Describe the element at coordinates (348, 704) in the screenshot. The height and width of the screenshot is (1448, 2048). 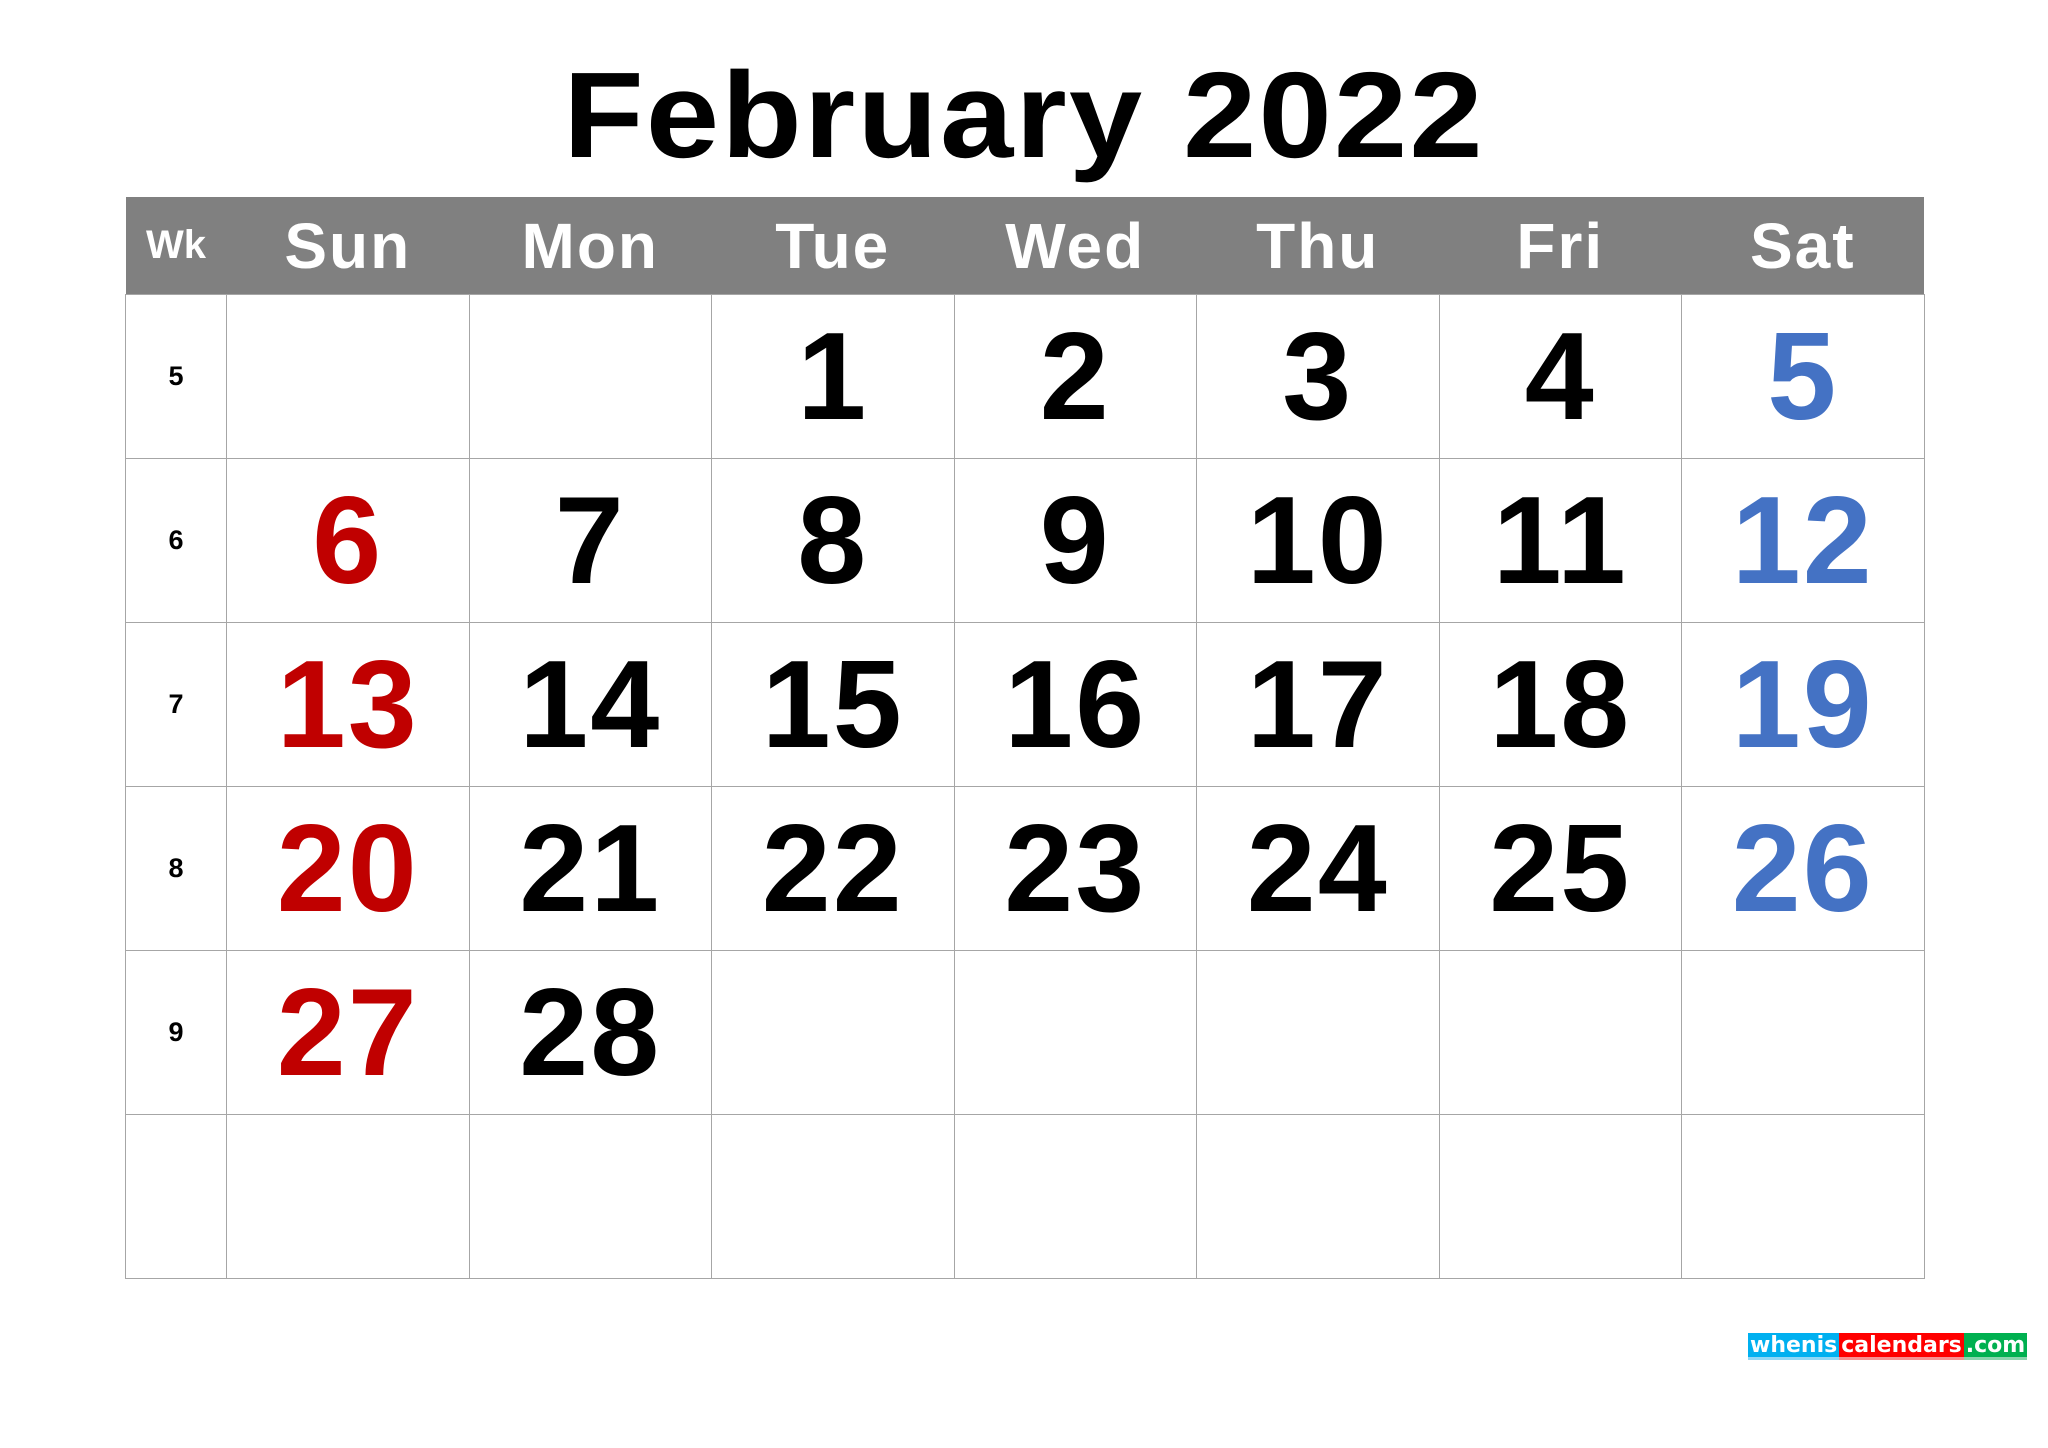
I see `day-cell-sun: 13` at that location.